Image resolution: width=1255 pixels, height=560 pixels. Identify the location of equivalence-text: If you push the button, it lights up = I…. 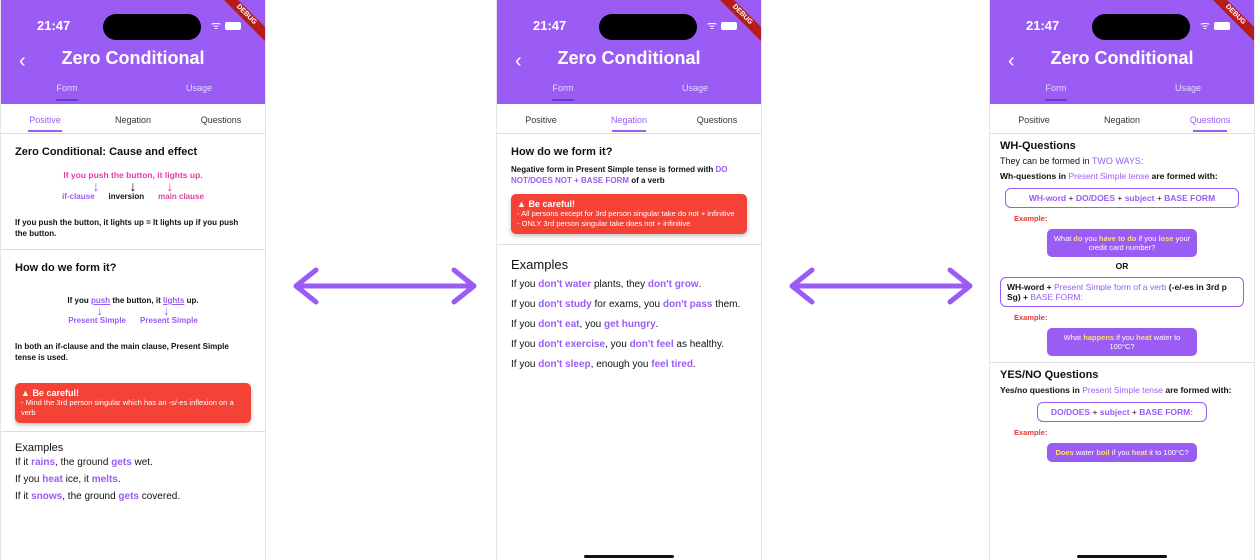
(127, 228).